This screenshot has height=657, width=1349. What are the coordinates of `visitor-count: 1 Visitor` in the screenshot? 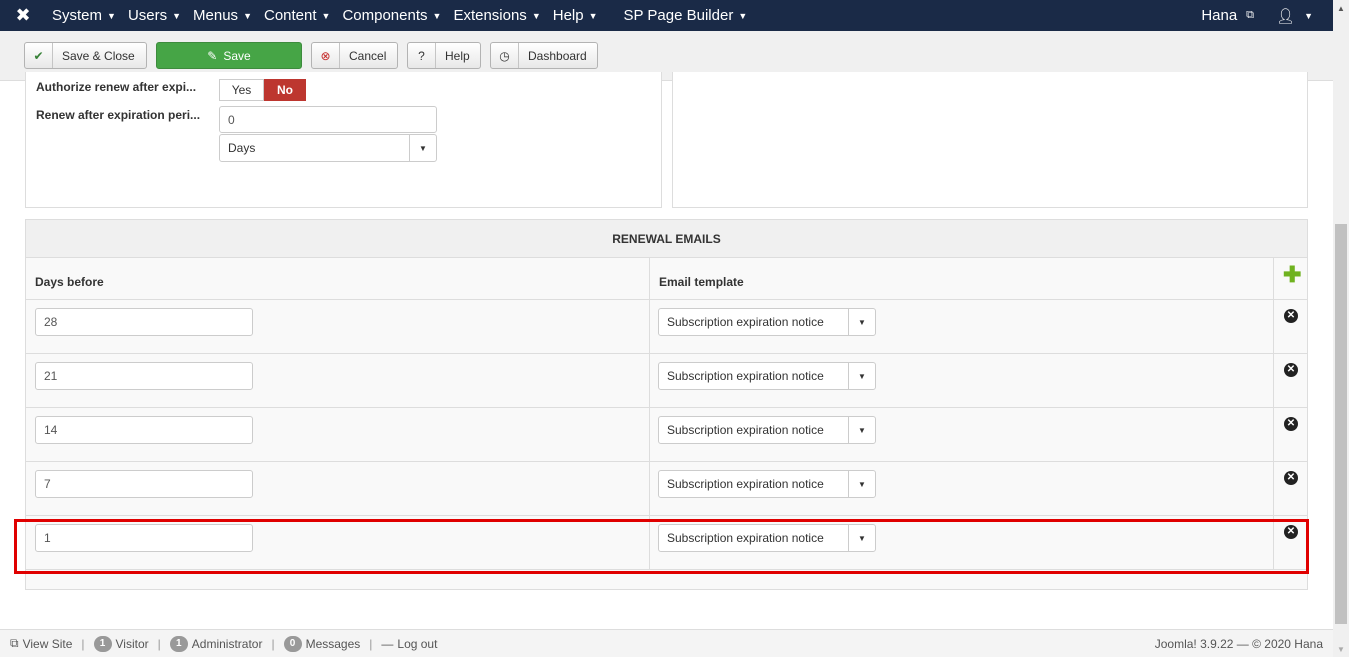 It's located at (121, 643).